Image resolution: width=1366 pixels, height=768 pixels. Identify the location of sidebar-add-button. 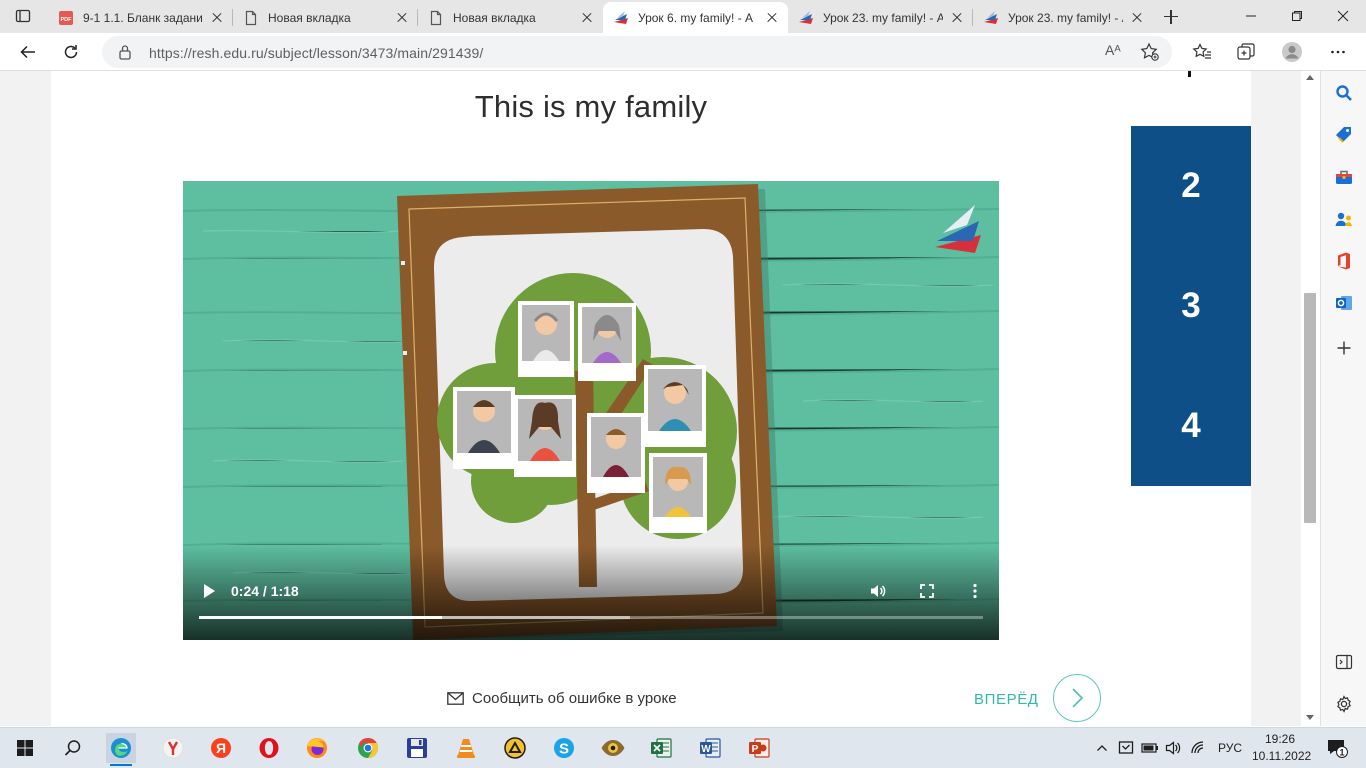
(1344, 348).